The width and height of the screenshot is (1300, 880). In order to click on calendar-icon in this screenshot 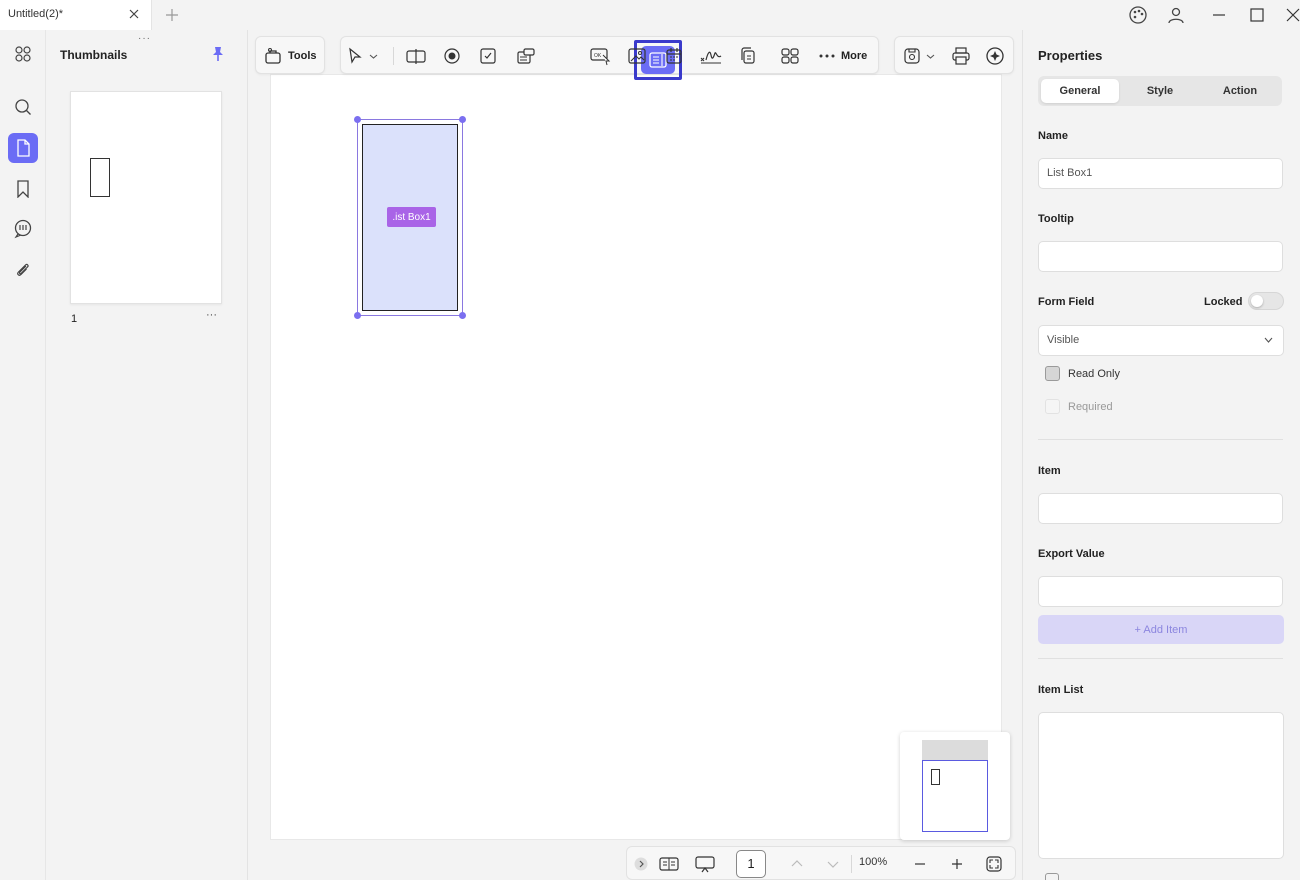, I will do `click(674, 56)`.